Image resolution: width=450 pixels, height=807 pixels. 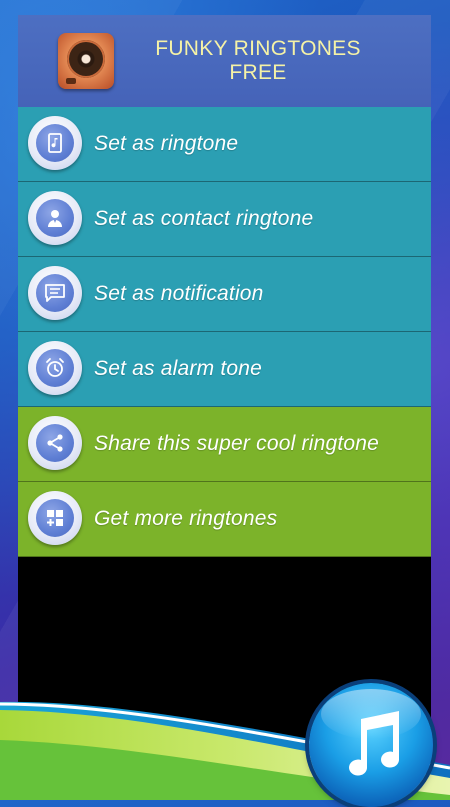 I want to click on share-ringtone-button: Share this super cool ringtone, so click(x=224, y=444).